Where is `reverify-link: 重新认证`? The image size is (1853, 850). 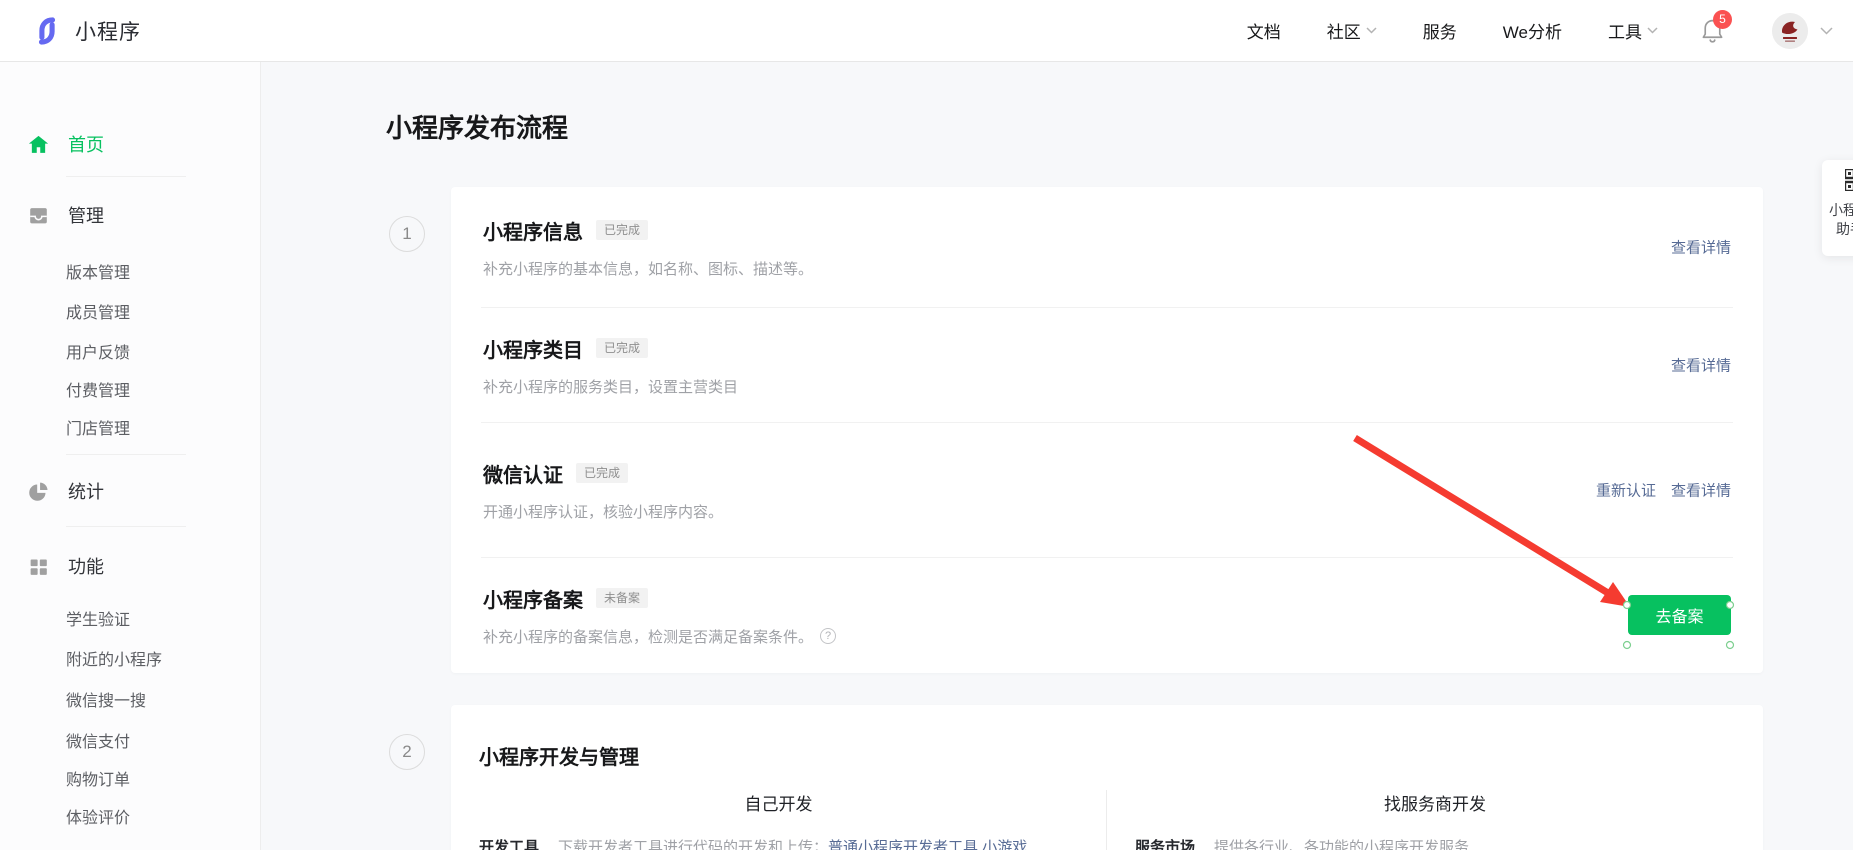 reverify-link: 重新认证 is located at coordinates (1626, 490).